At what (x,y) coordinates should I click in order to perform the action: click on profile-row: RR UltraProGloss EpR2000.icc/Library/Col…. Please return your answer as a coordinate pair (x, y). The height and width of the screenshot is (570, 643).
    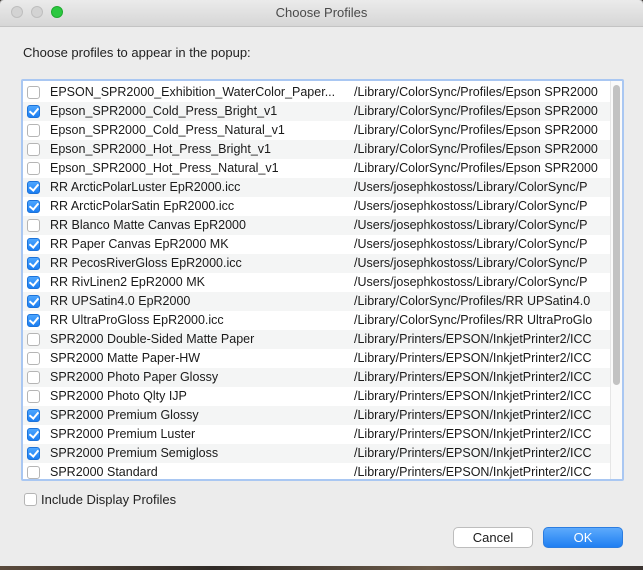
    Looking at the image, I should click on (316, 320).